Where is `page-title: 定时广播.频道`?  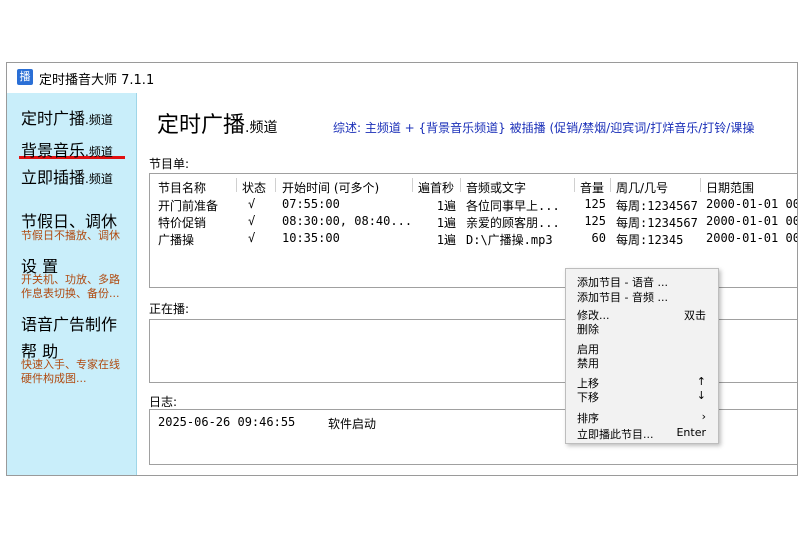
page-title: 定时广播.频道 is located at coordinates (217, 123).